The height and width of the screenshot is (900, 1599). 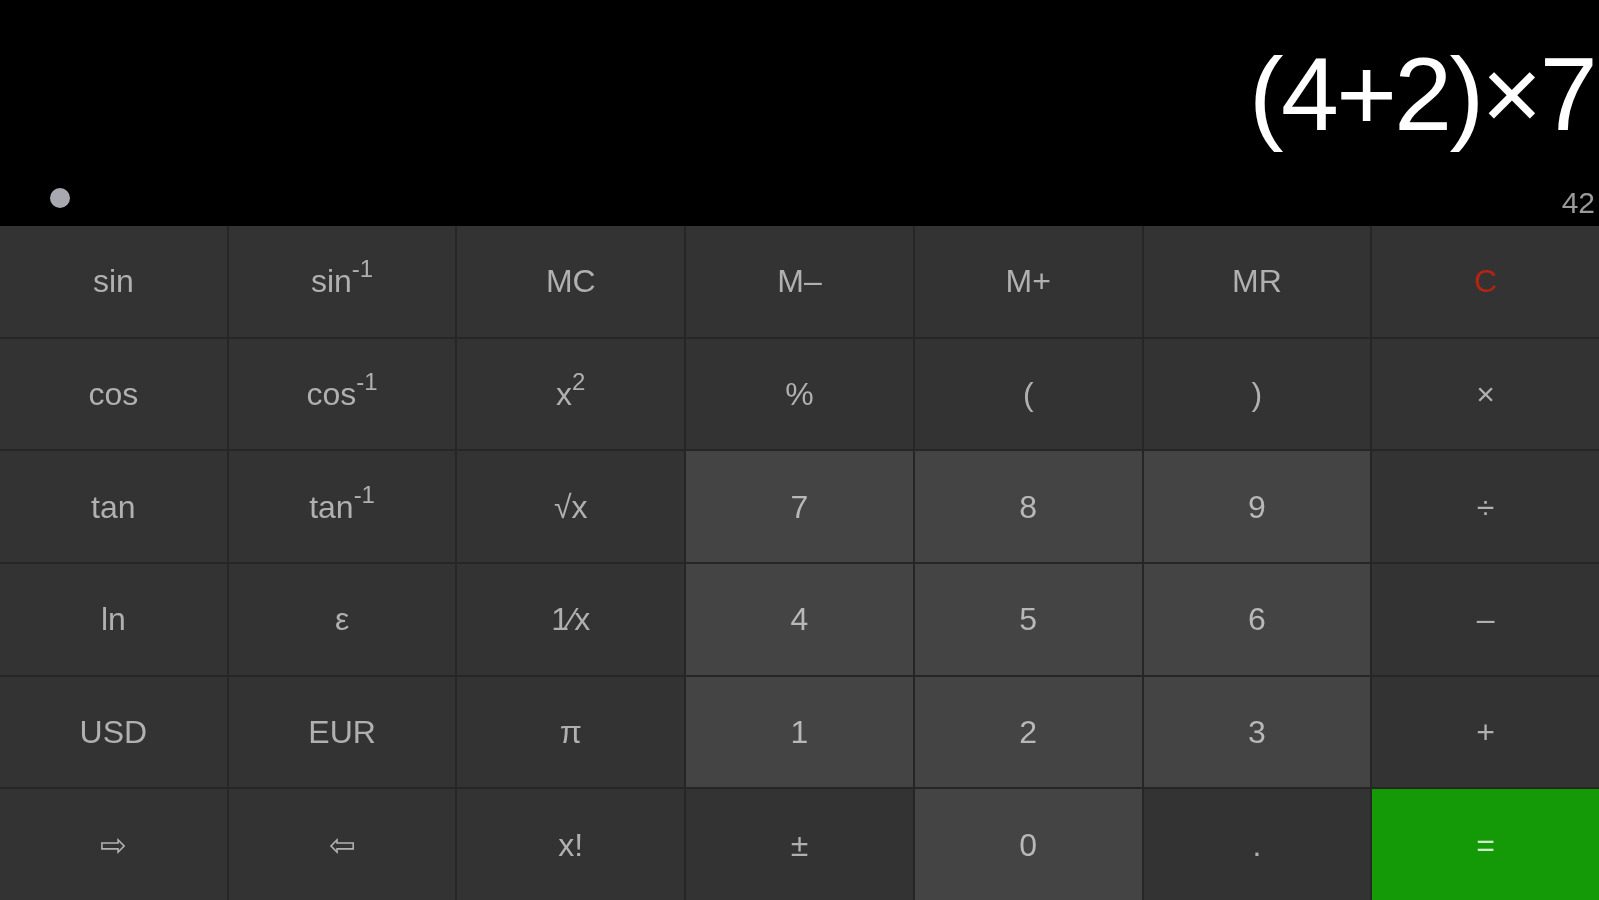 What do you see at coordinates (1485, 732) in the screenshot?
I see `calculator-key: +` at bounding box center [1485, 732].